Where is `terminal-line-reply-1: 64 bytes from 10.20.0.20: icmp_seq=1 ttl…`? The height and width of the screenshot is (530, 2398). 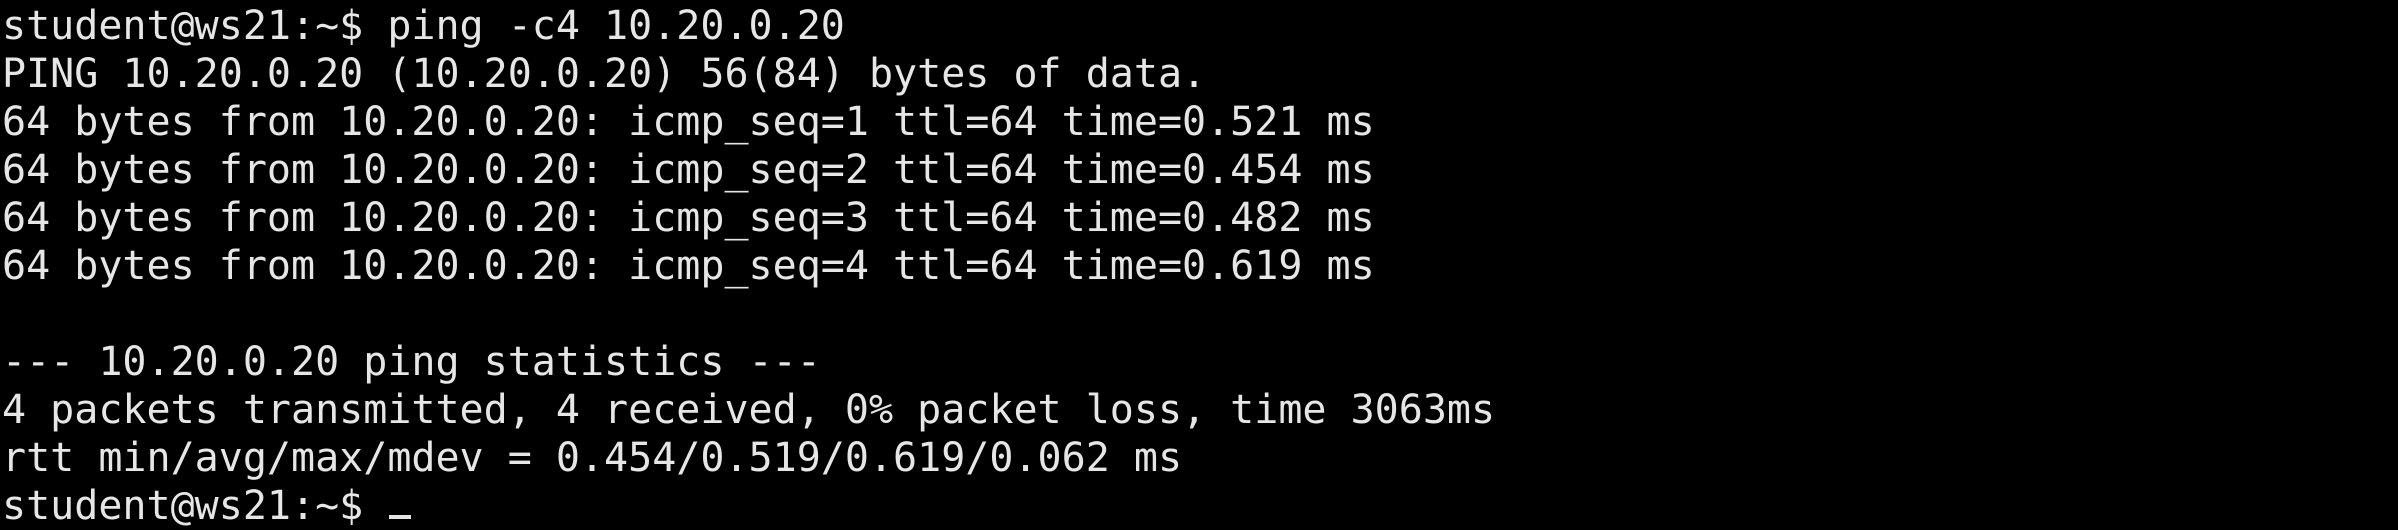 terminal-line-reply-1: 64 bytes from 10.20.0.20: icmp_seq=1 ttl… is located at coordinates (688, 122).